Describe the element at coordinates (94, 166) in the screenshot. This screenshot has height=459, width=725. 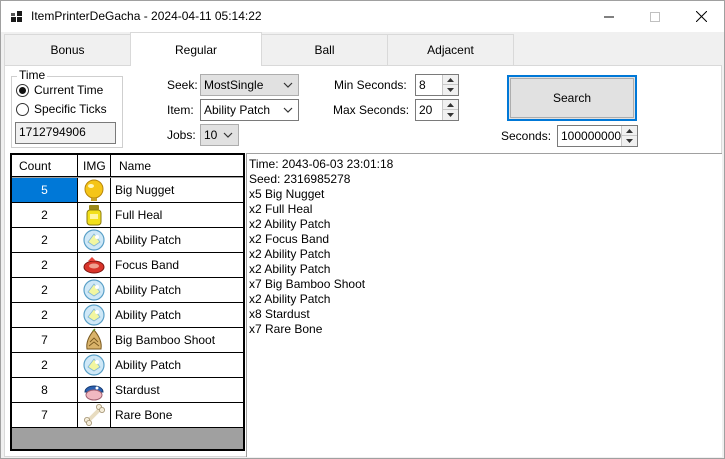
I see `column-header-img: IMG` at that location.